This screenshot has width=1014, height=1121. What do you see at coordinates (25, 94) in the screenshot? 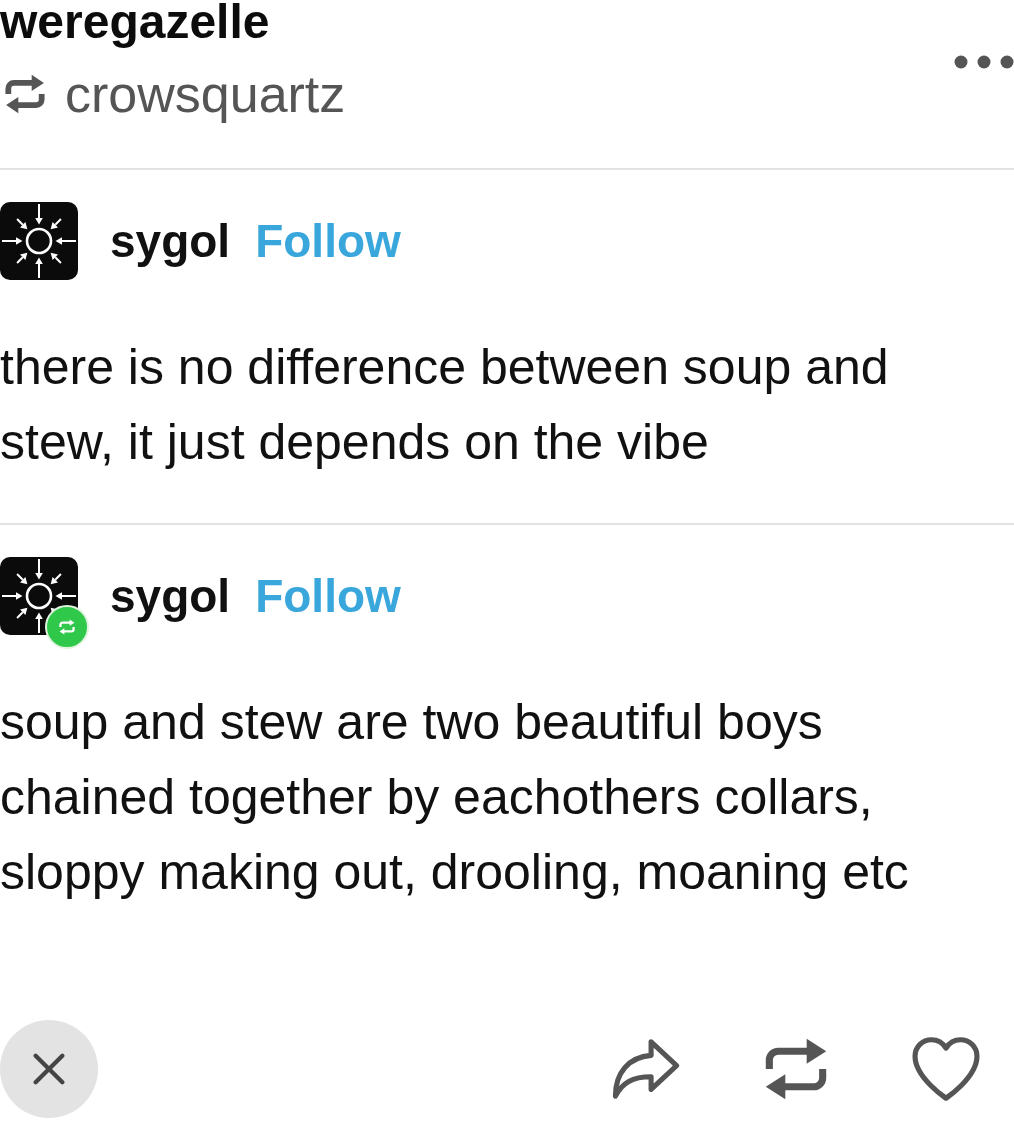
I see `reblog-icon` at bounding box center [25, 94].